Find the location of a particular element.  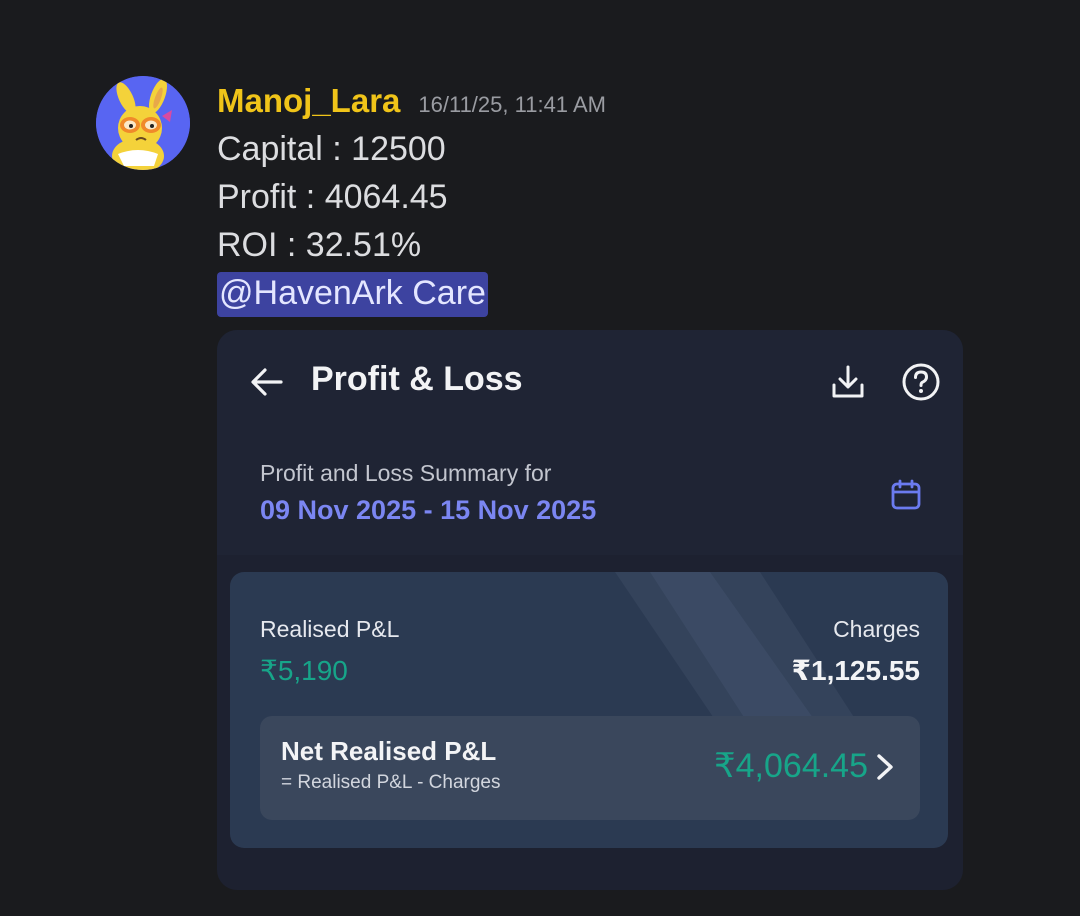

message-line-capital: Capital : 12500 is located at coordinates (331, 149).